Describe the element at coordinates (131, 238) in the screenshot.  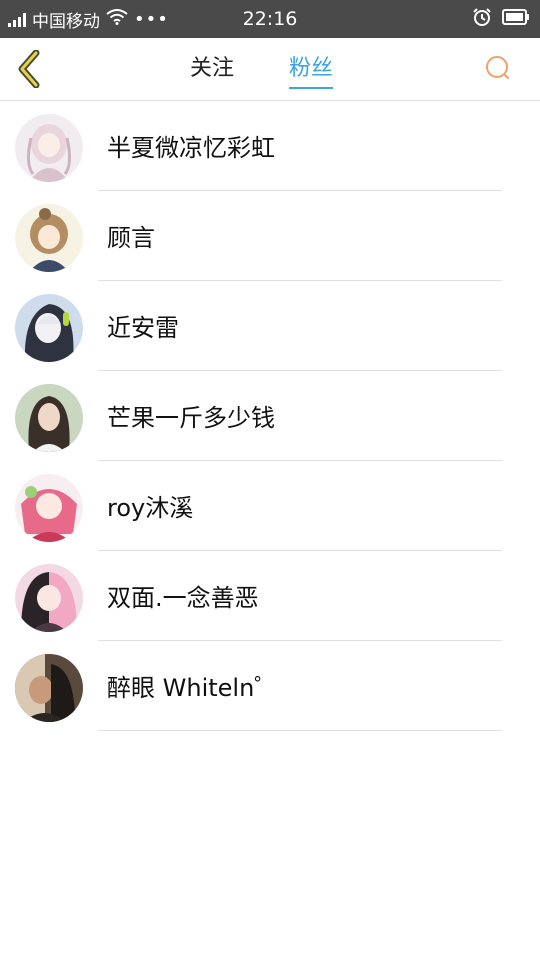
I see `fan-name: 顾言` at that location.